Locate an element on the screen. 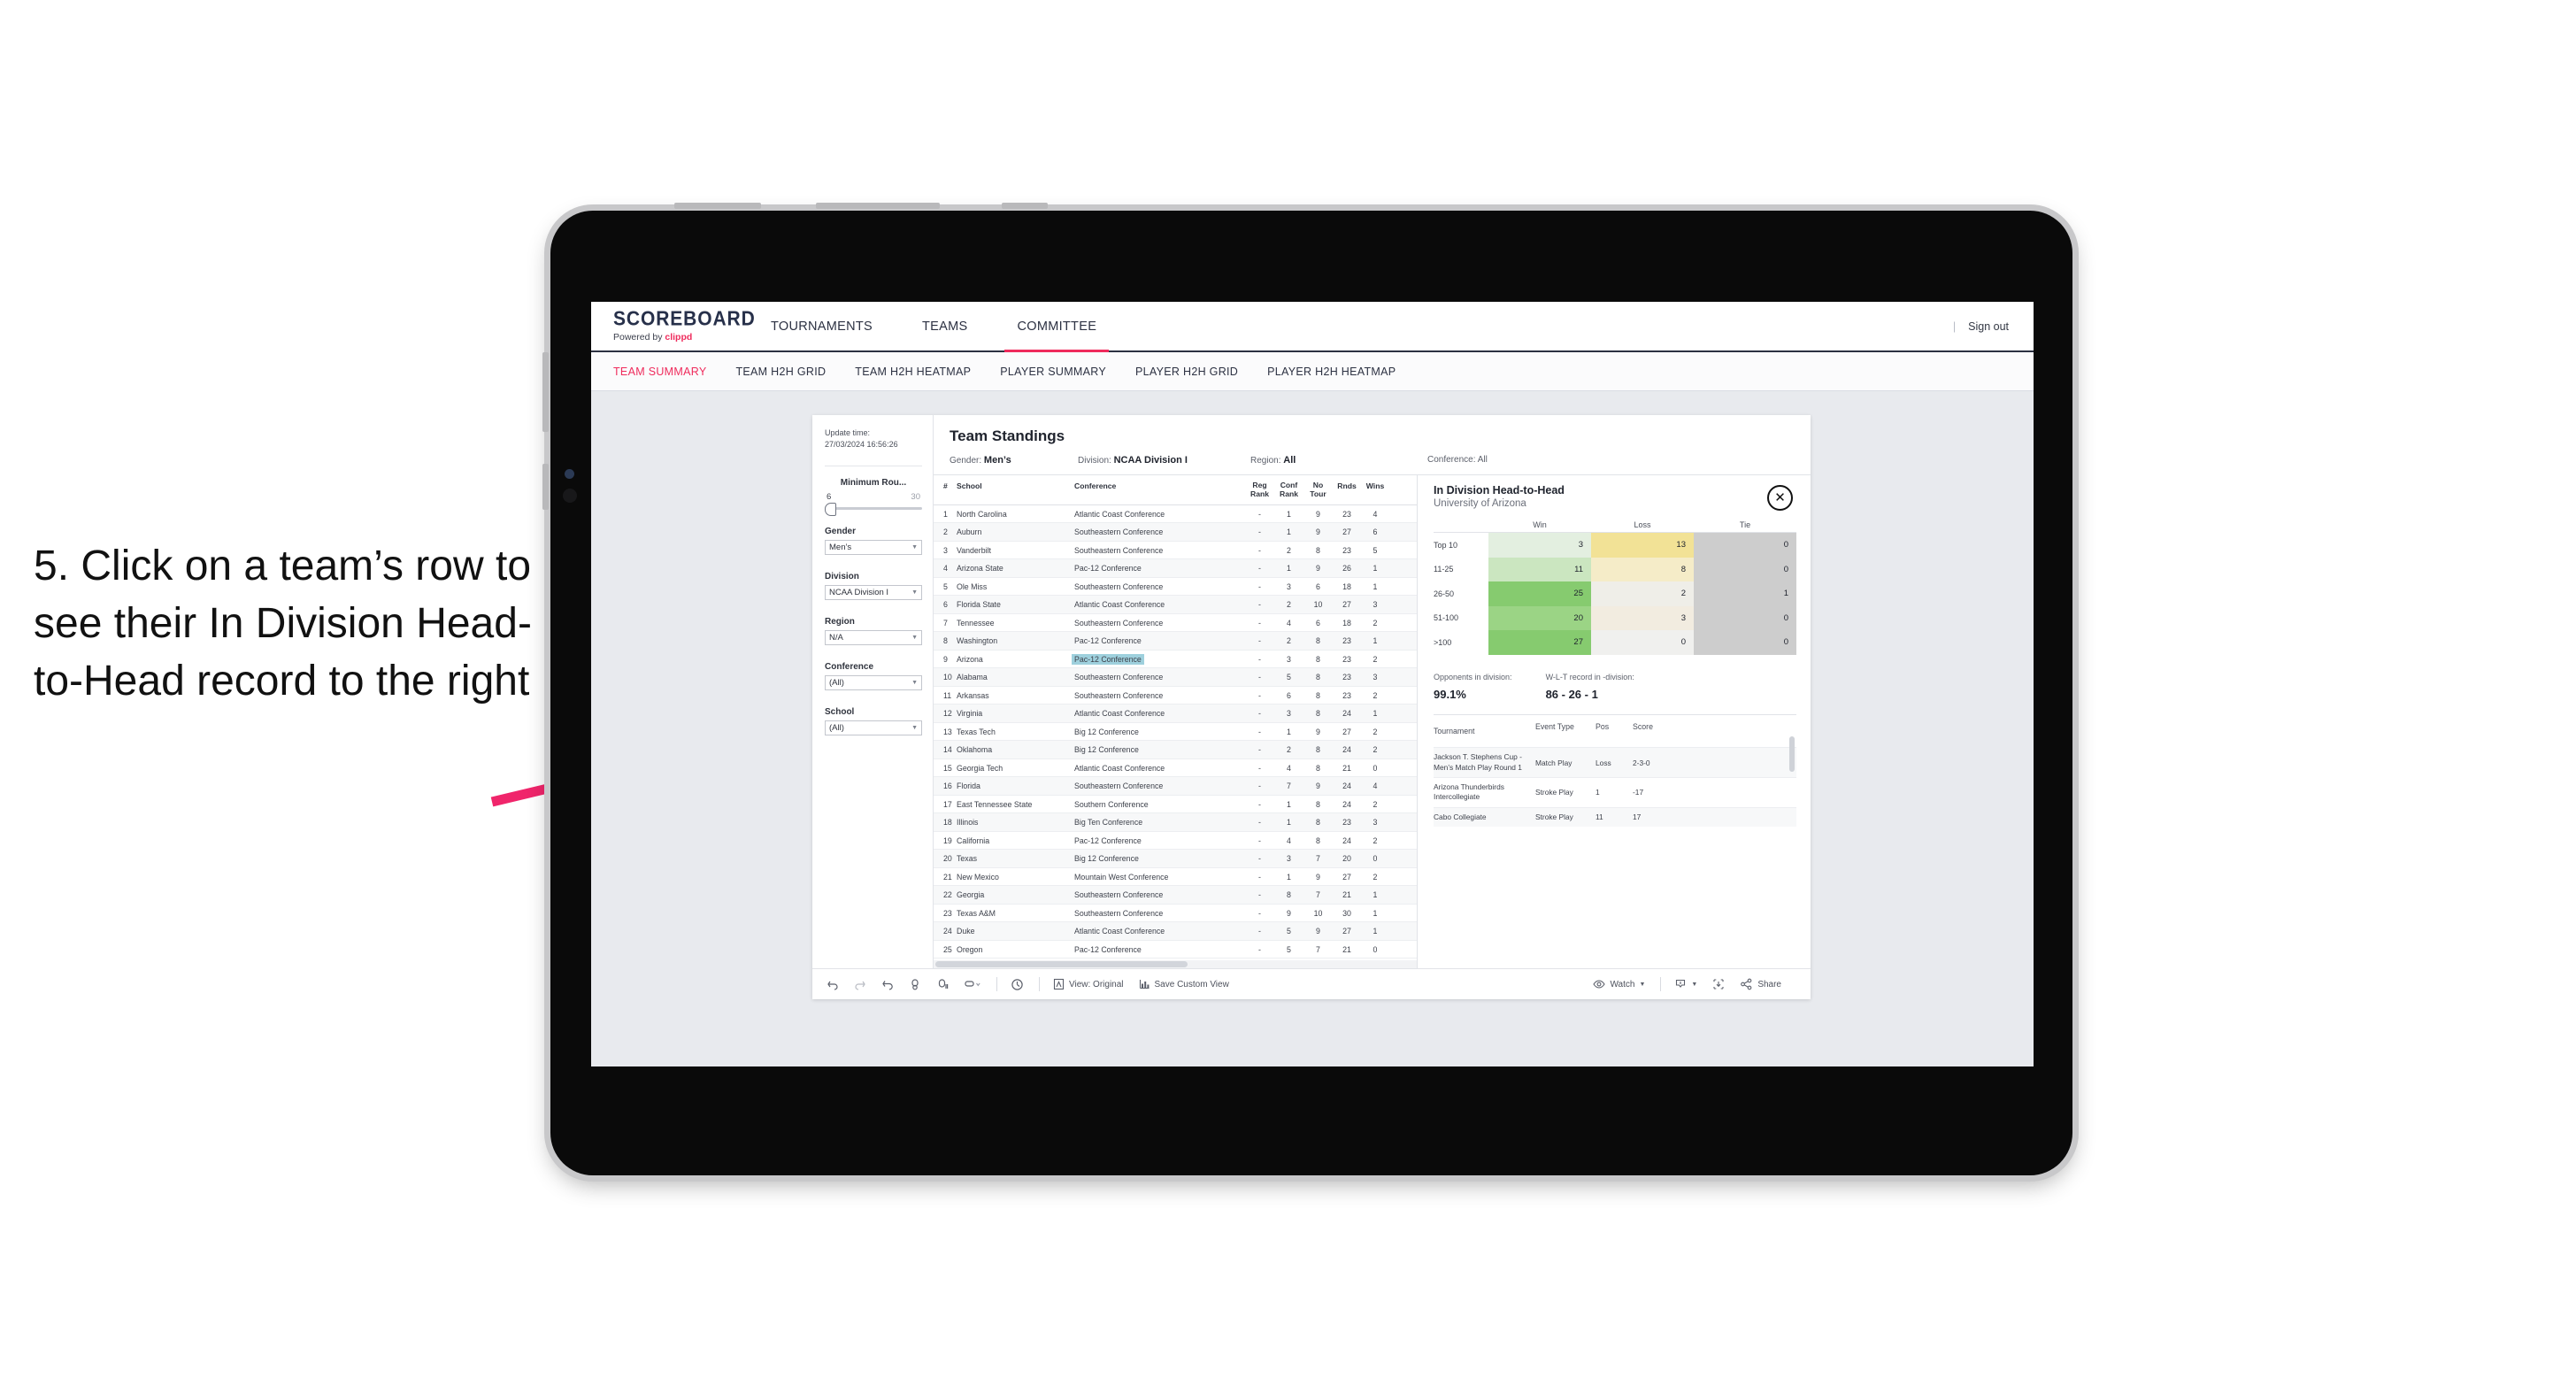  table-row: 20 Texas Big 12 Conference - 3 7 20 0 is located at coordinates (1175, 859).